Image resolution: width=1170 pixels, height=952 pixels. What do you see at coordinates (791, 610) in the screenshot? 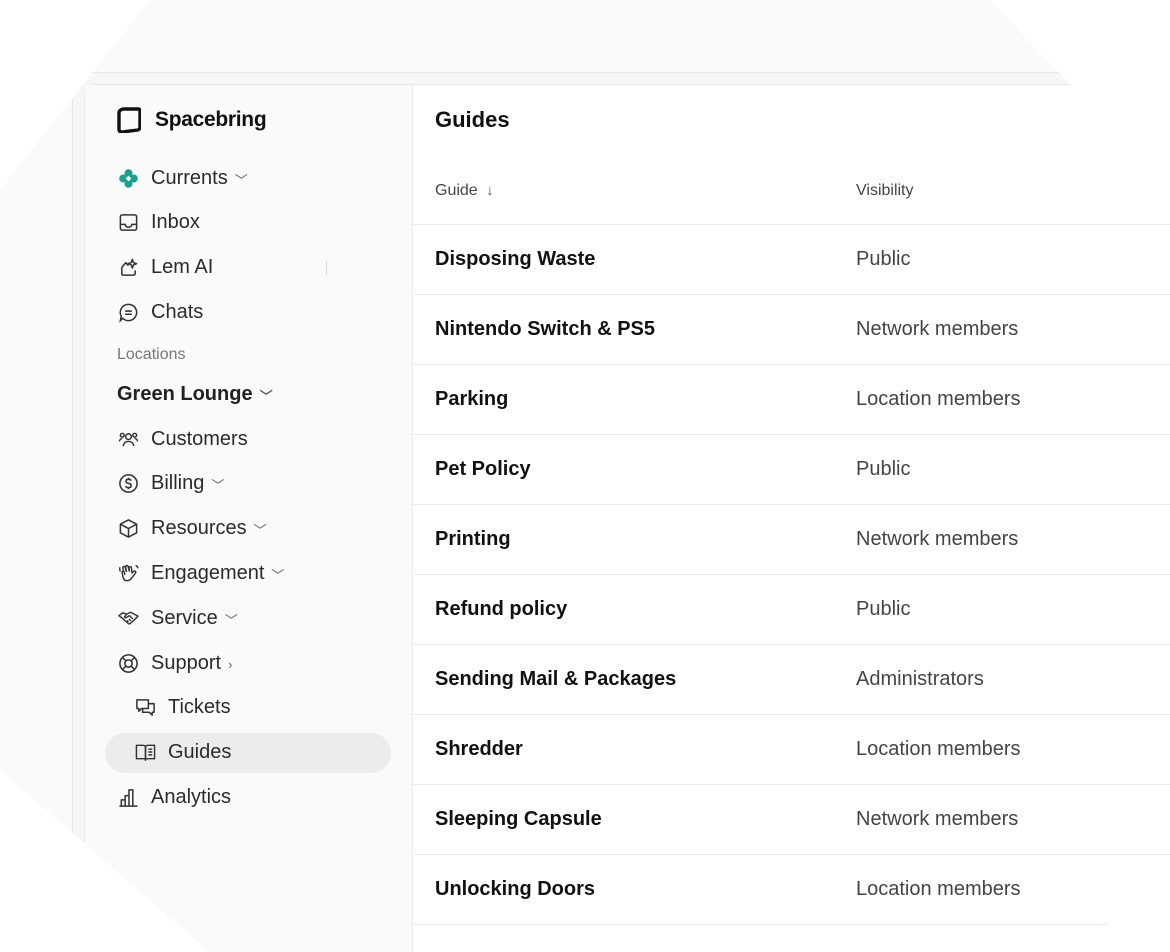
I see `table-row: Refund policy Public` at bounding box center [791, 610].